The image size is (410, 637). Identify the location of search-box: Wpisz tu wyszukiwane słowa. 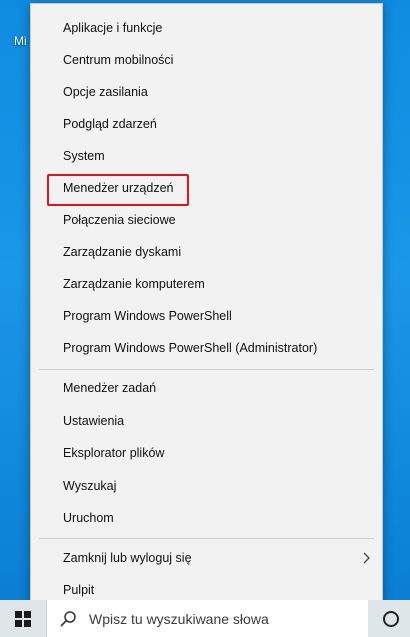
(207, 618).